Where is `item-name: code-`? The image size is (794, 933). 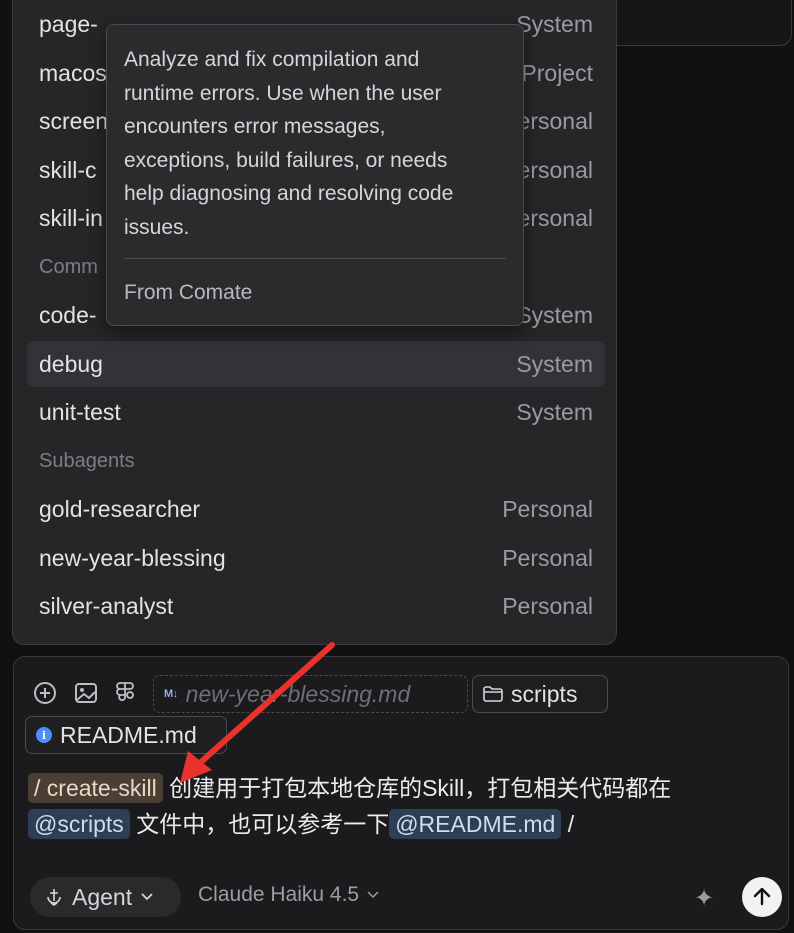
item-name: code- is located at coordinates (68, 314).